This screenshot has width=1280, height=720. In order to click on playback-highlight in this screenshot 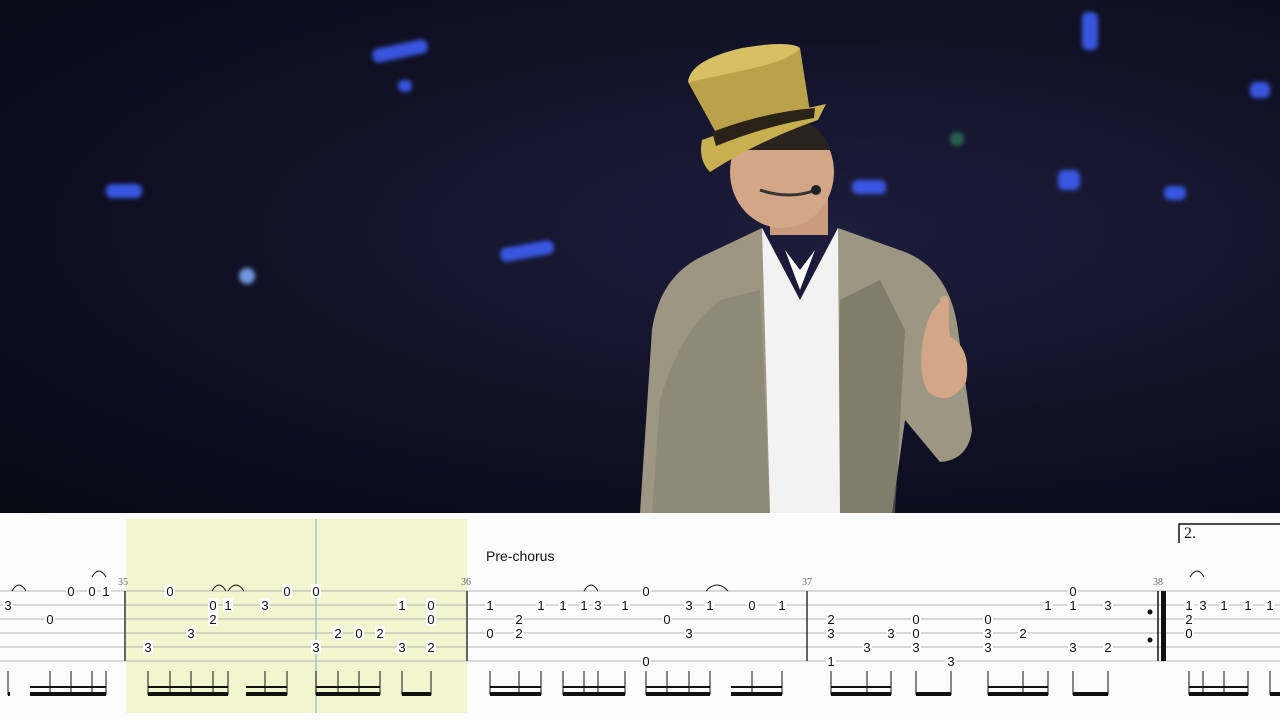, I will do `click(296, 616)`.